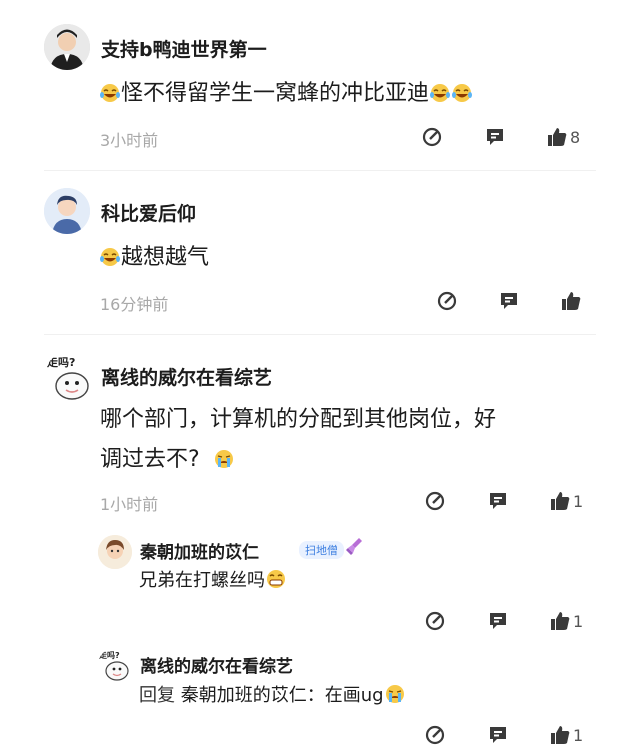  What do you see at coordinates (165, 257) in the screenshot?
I see `comment-body: 越想越气` at bounding box center [165, 257].